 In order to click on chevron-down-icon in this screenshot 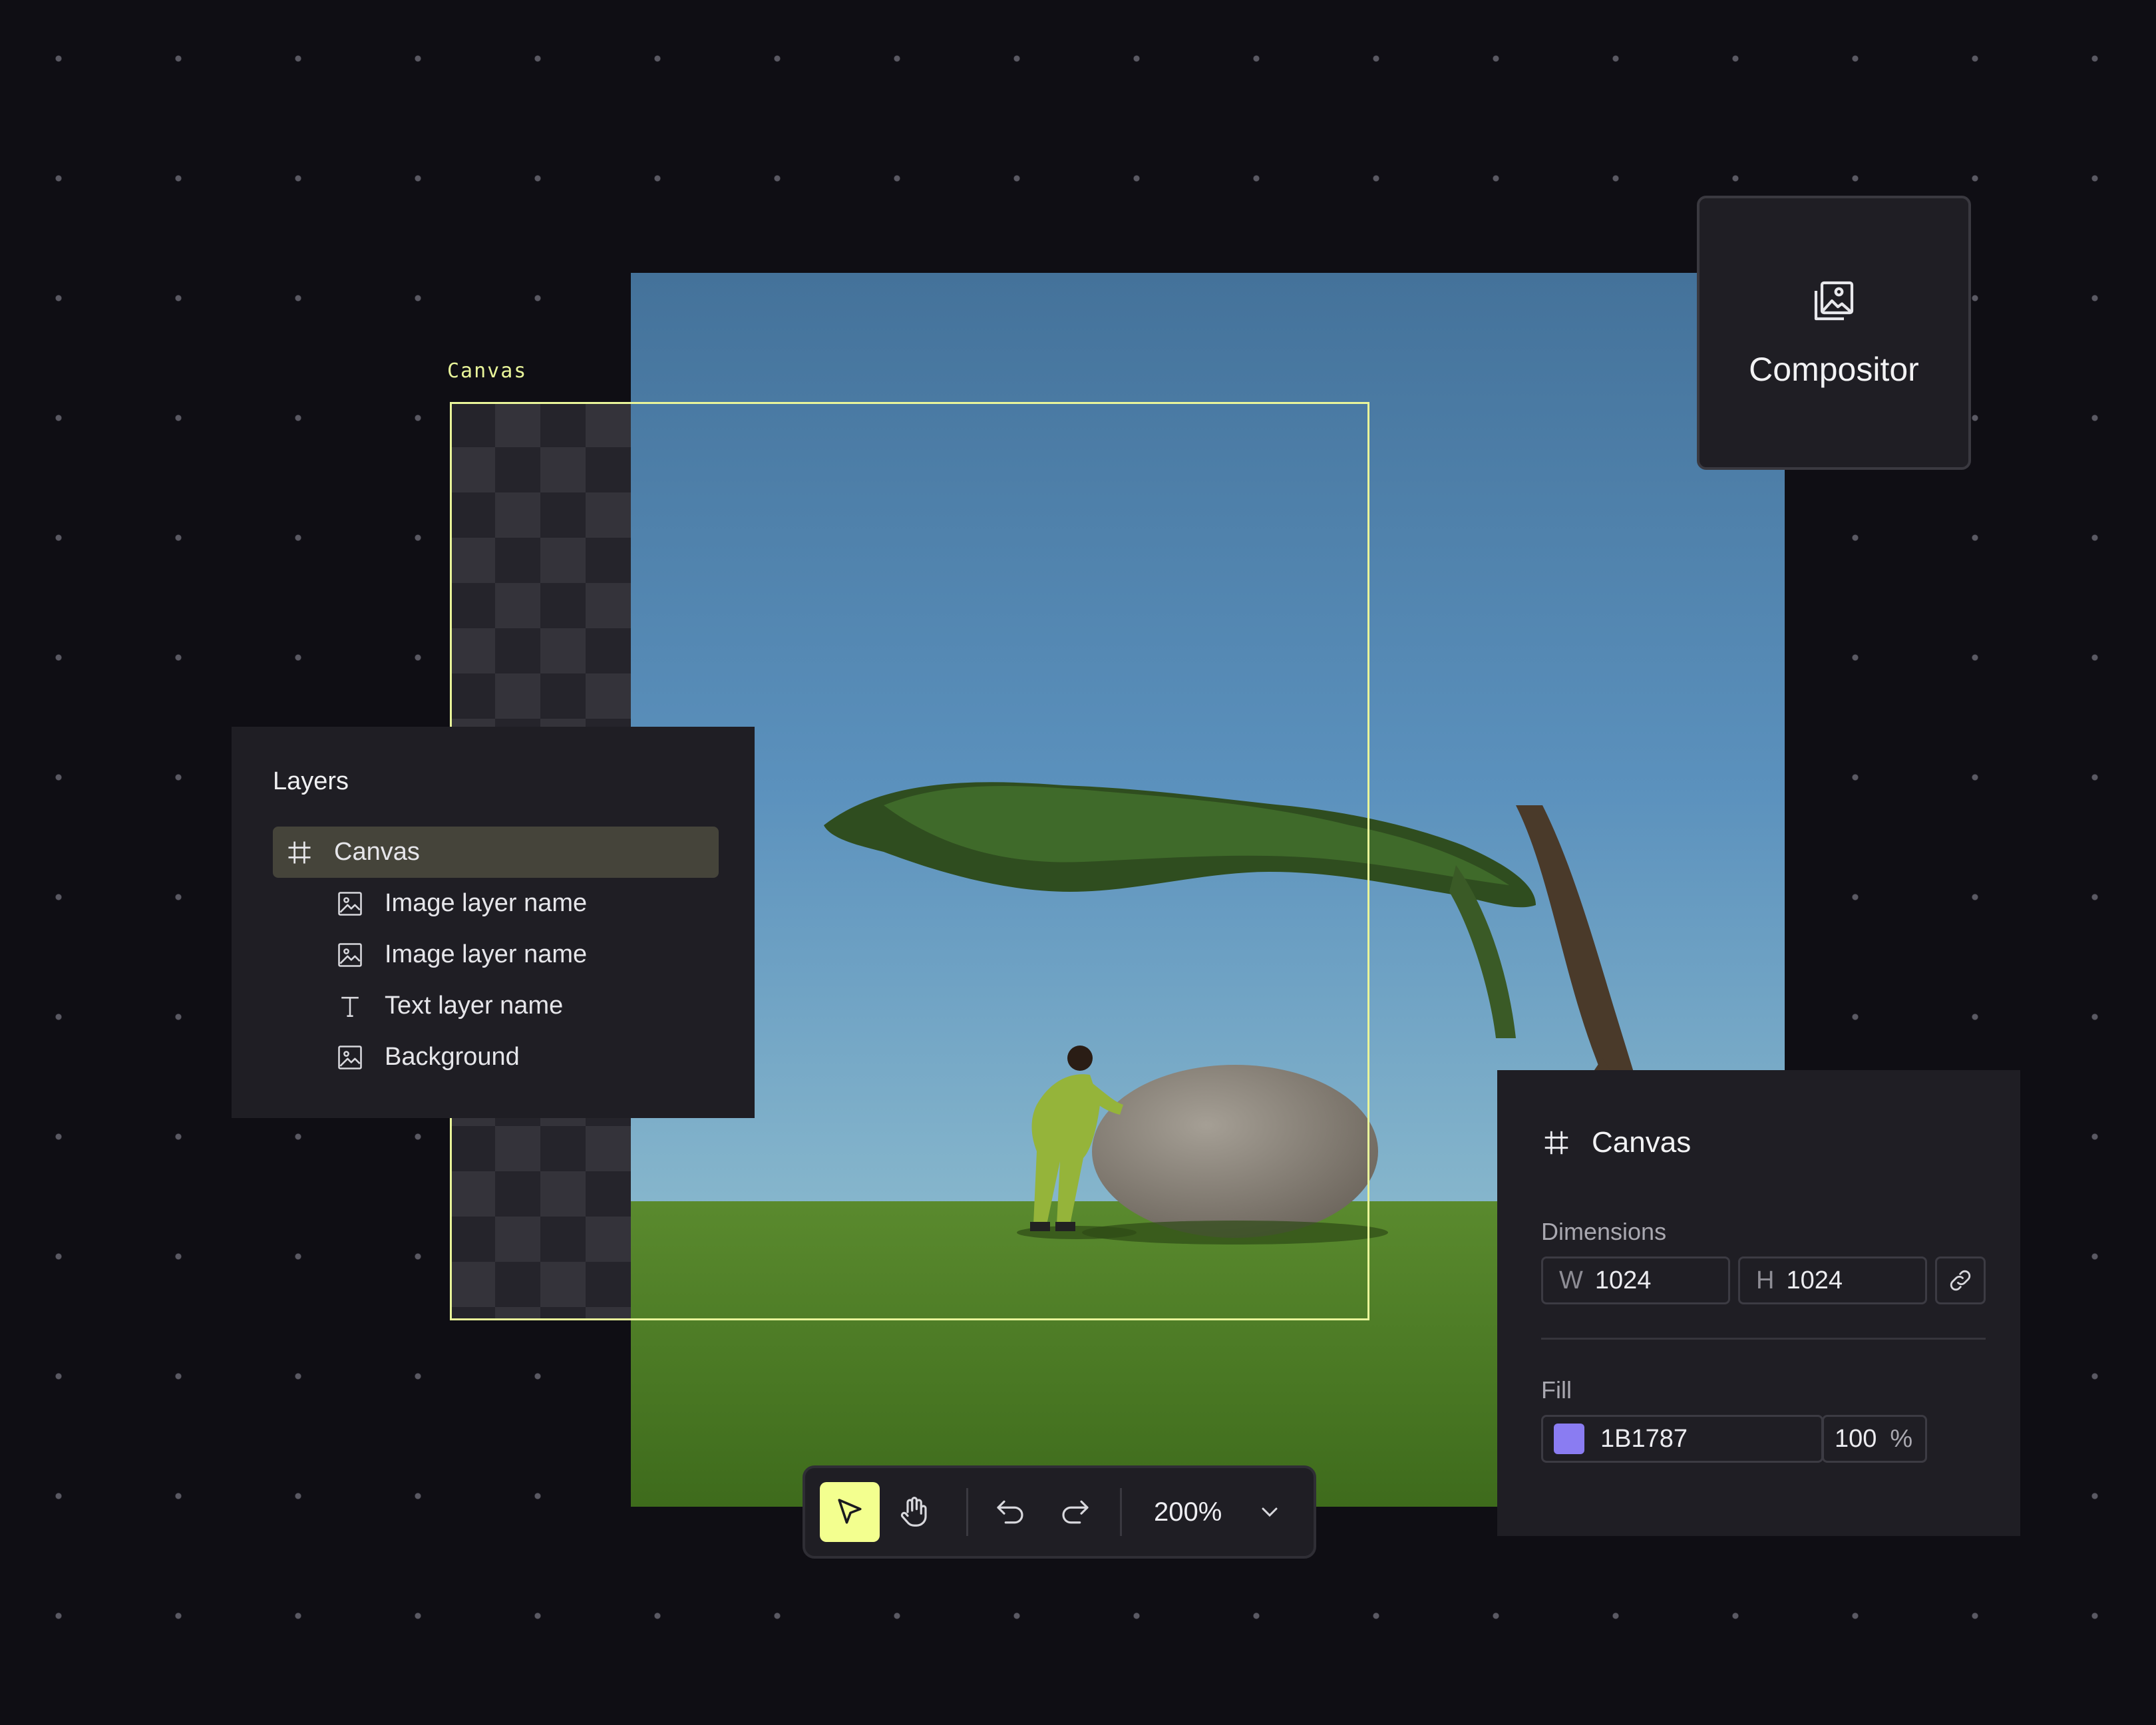, I will do `click(1270, 1512)`.